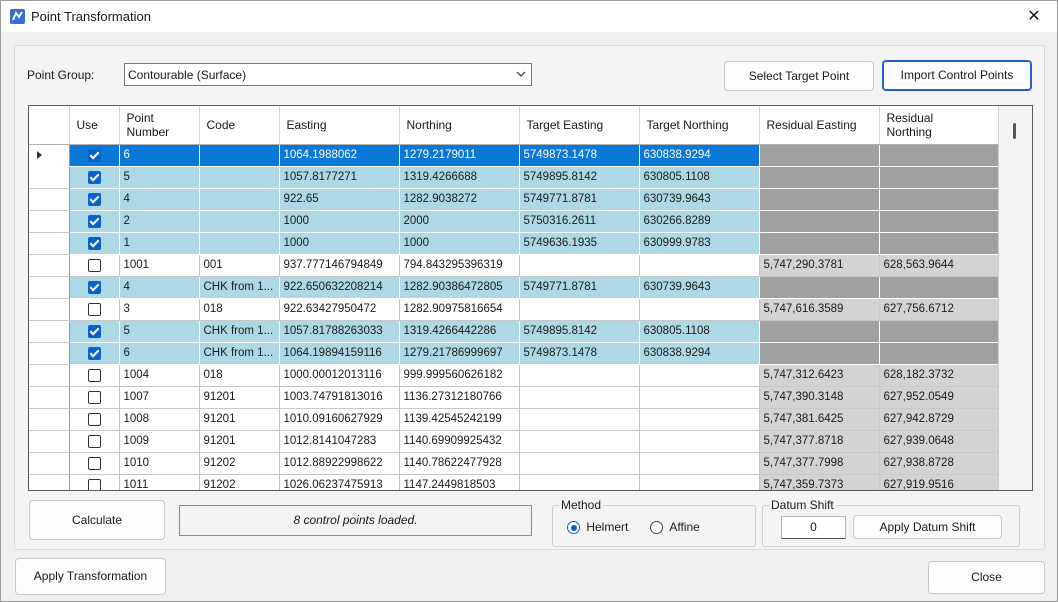 Image resolution: width=1058 pixels, height=602 pixels. I want to click on cell-northing: 1282.90386472805, so click(459, 287).